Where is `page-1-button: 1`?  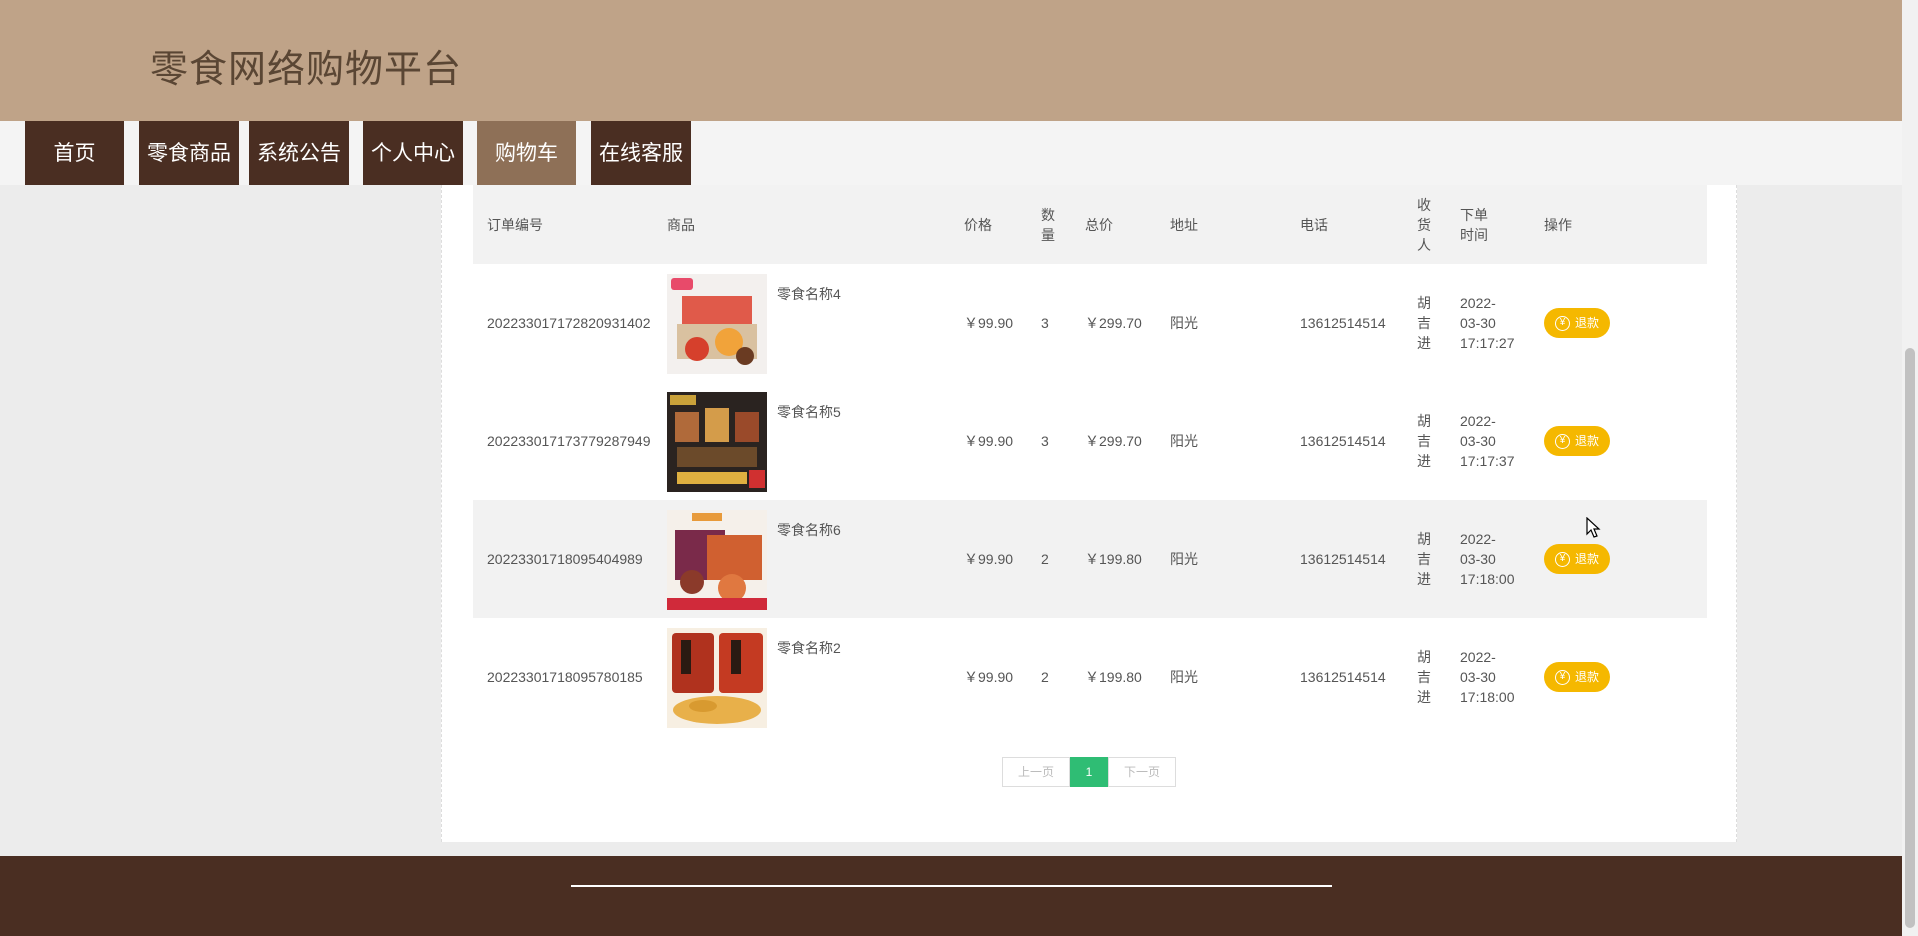 page-1-button: 1 is located at coordinates (1089, 772).